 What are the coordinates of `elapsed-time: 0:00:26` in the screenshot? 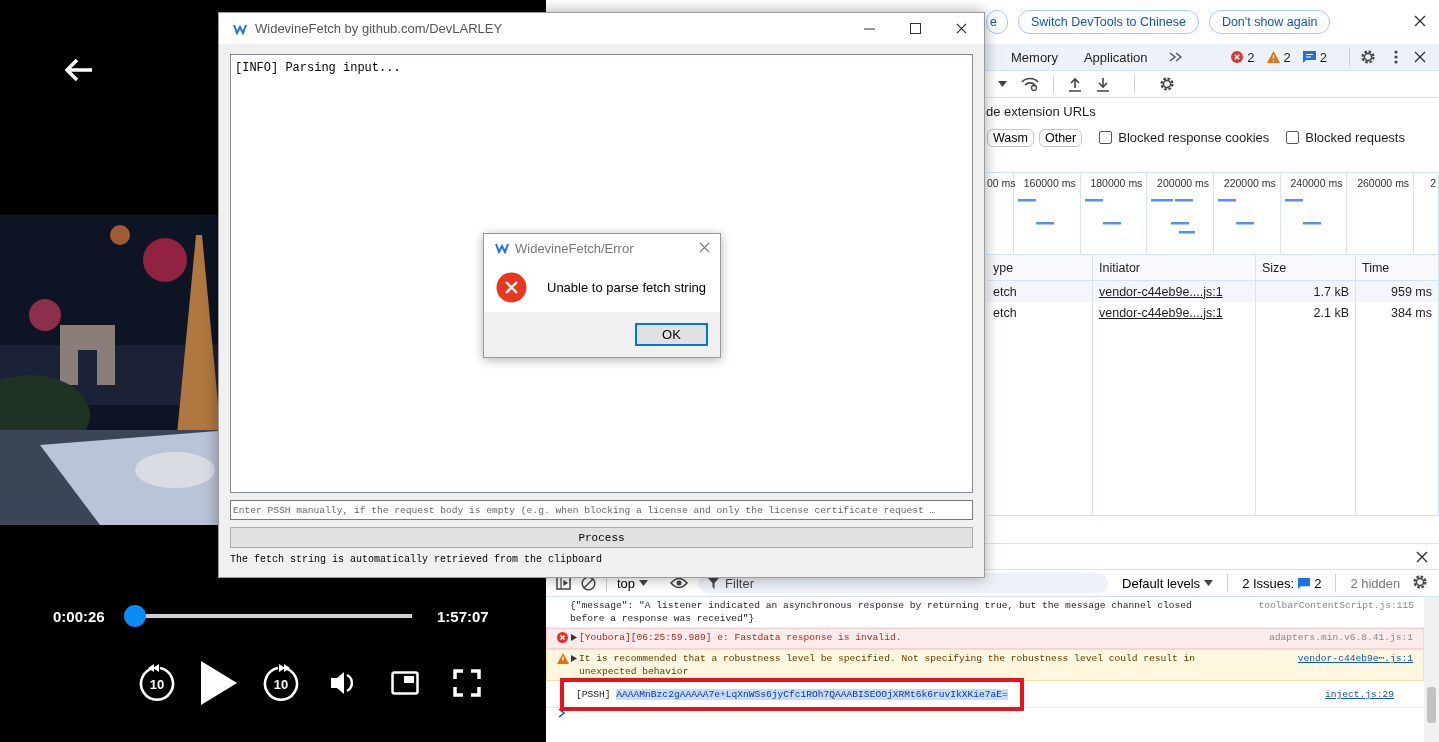 It's located at (79, 616).